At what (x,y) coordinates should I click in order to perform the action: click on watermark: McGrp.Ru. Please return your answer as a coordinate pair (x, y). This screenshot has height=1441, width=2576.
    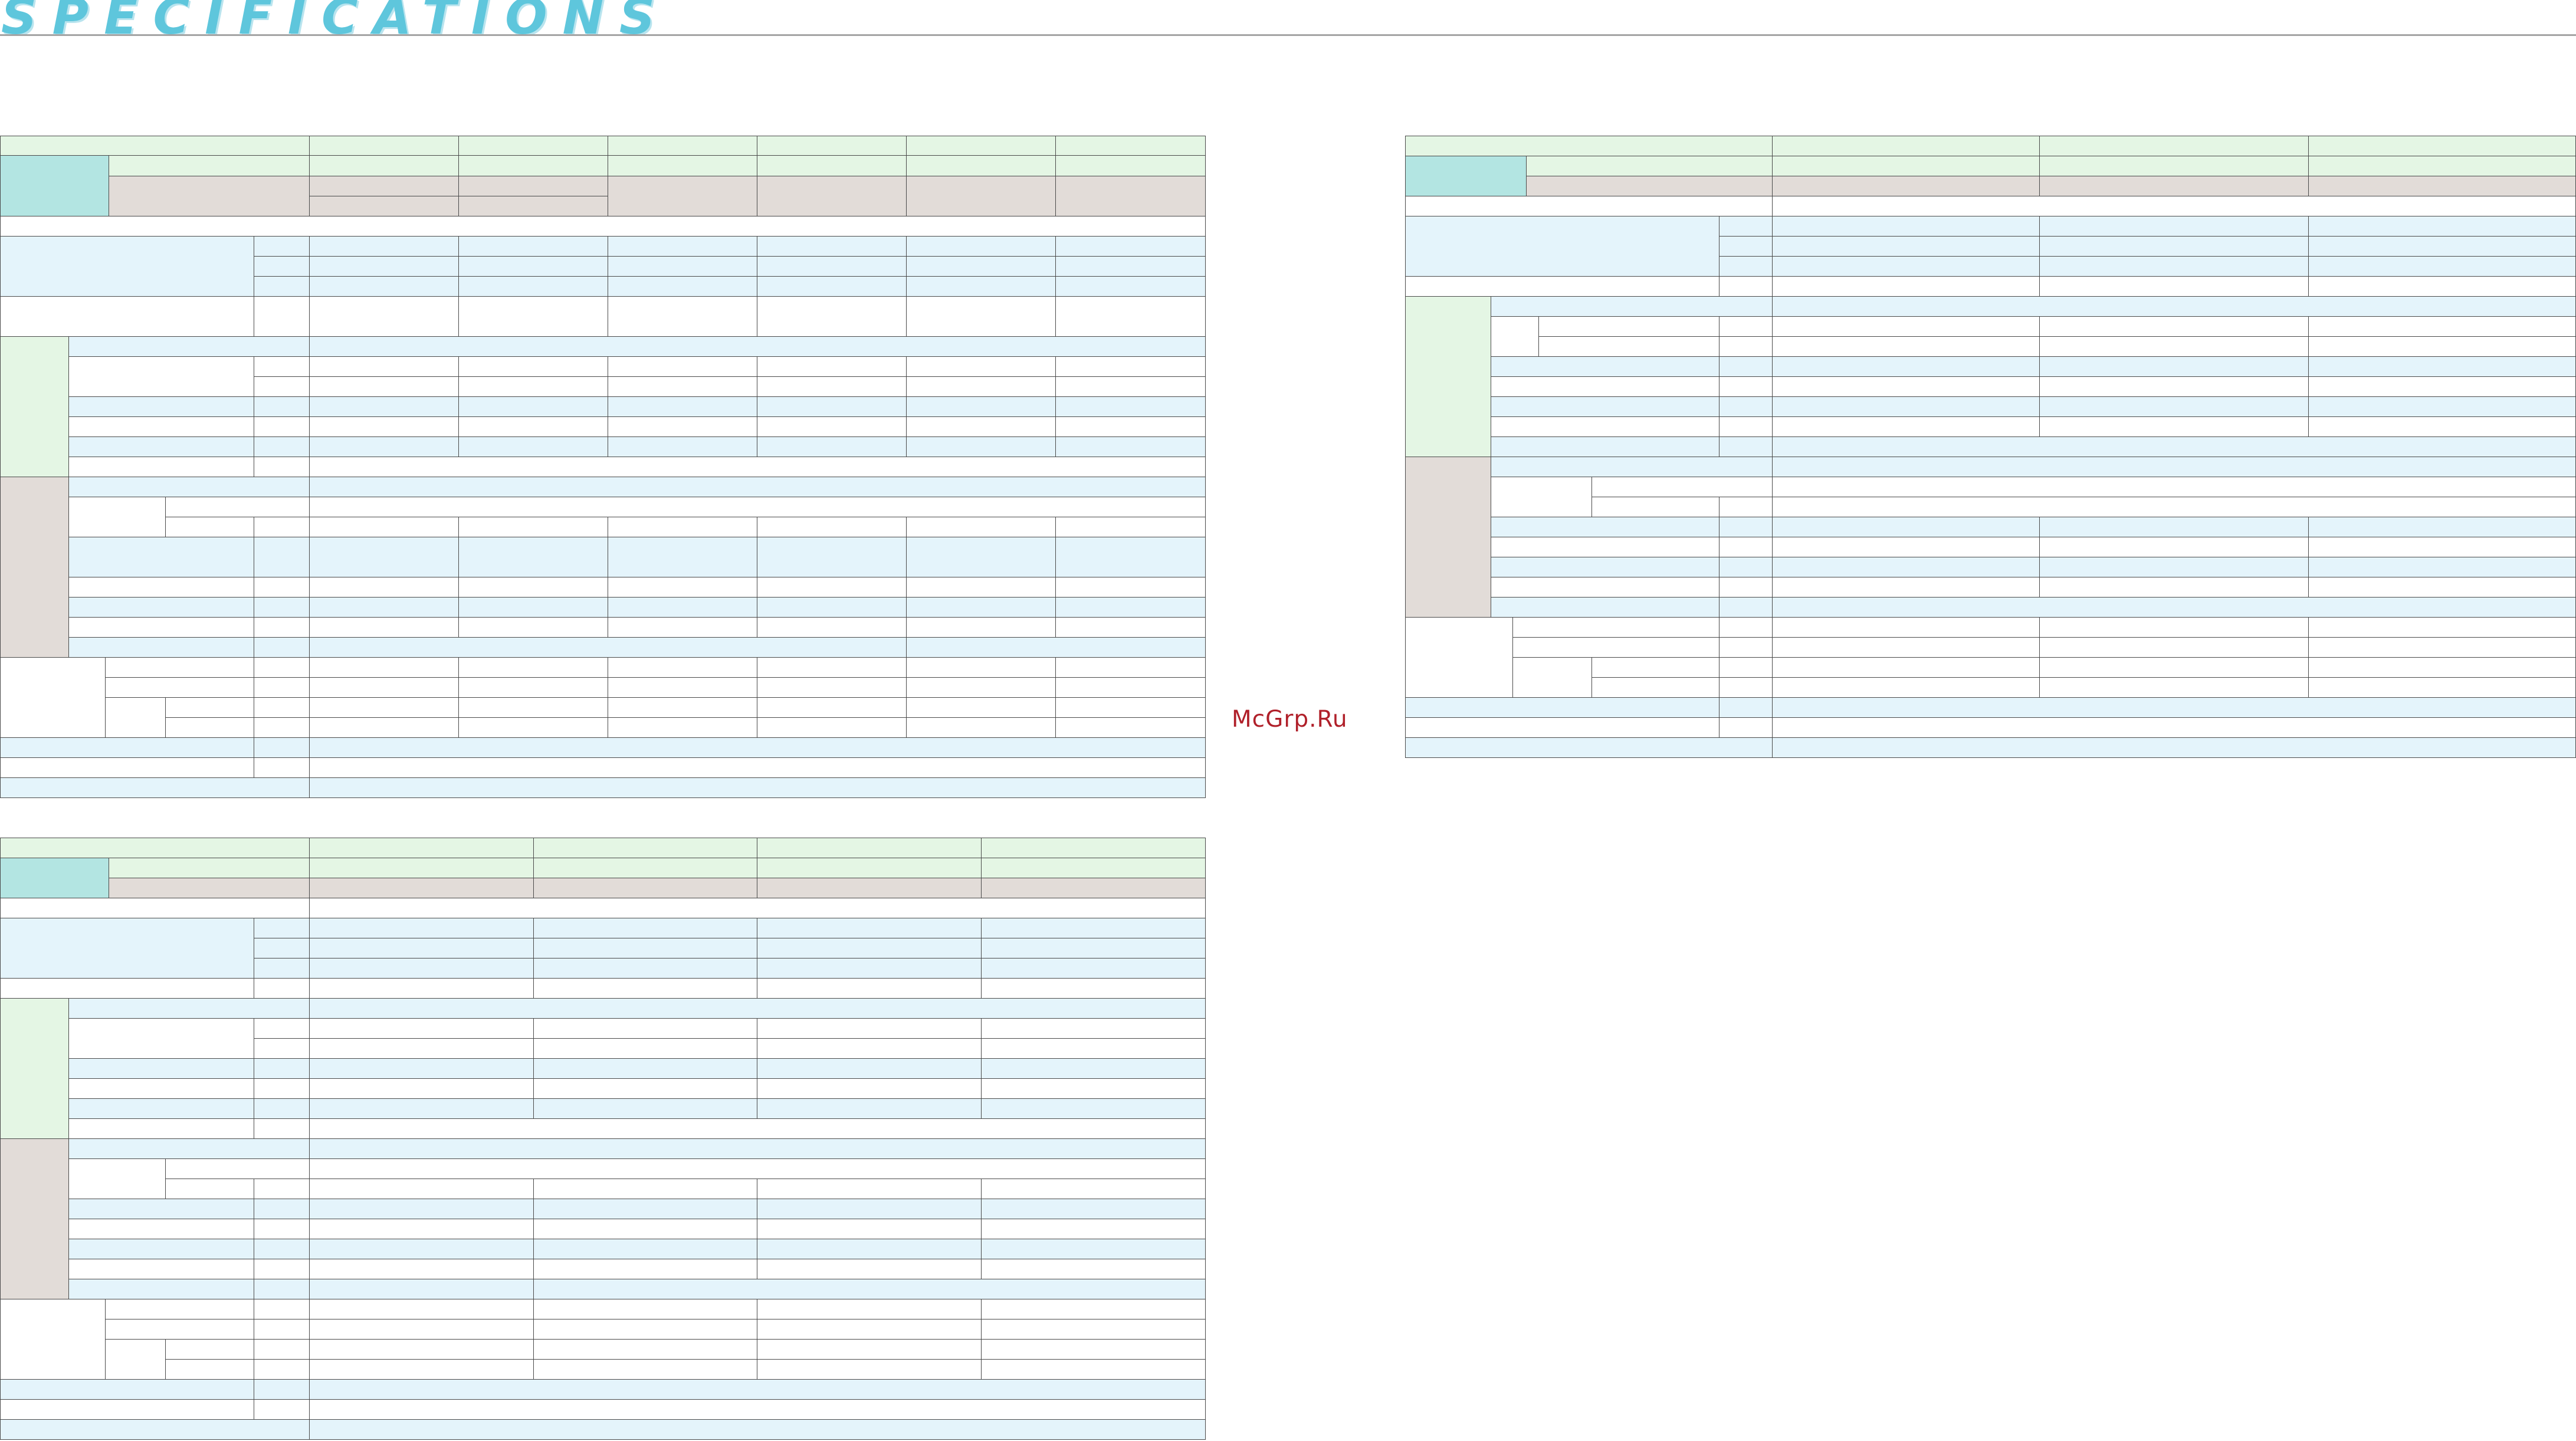
    Looking at the image, I should click on (1290, 719).